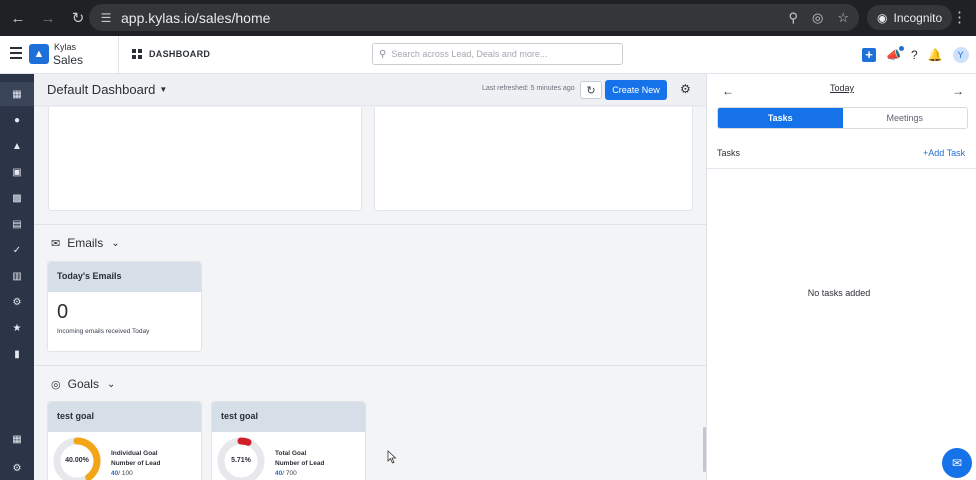  I want to click on help-icon: ?, so click(914, 55).